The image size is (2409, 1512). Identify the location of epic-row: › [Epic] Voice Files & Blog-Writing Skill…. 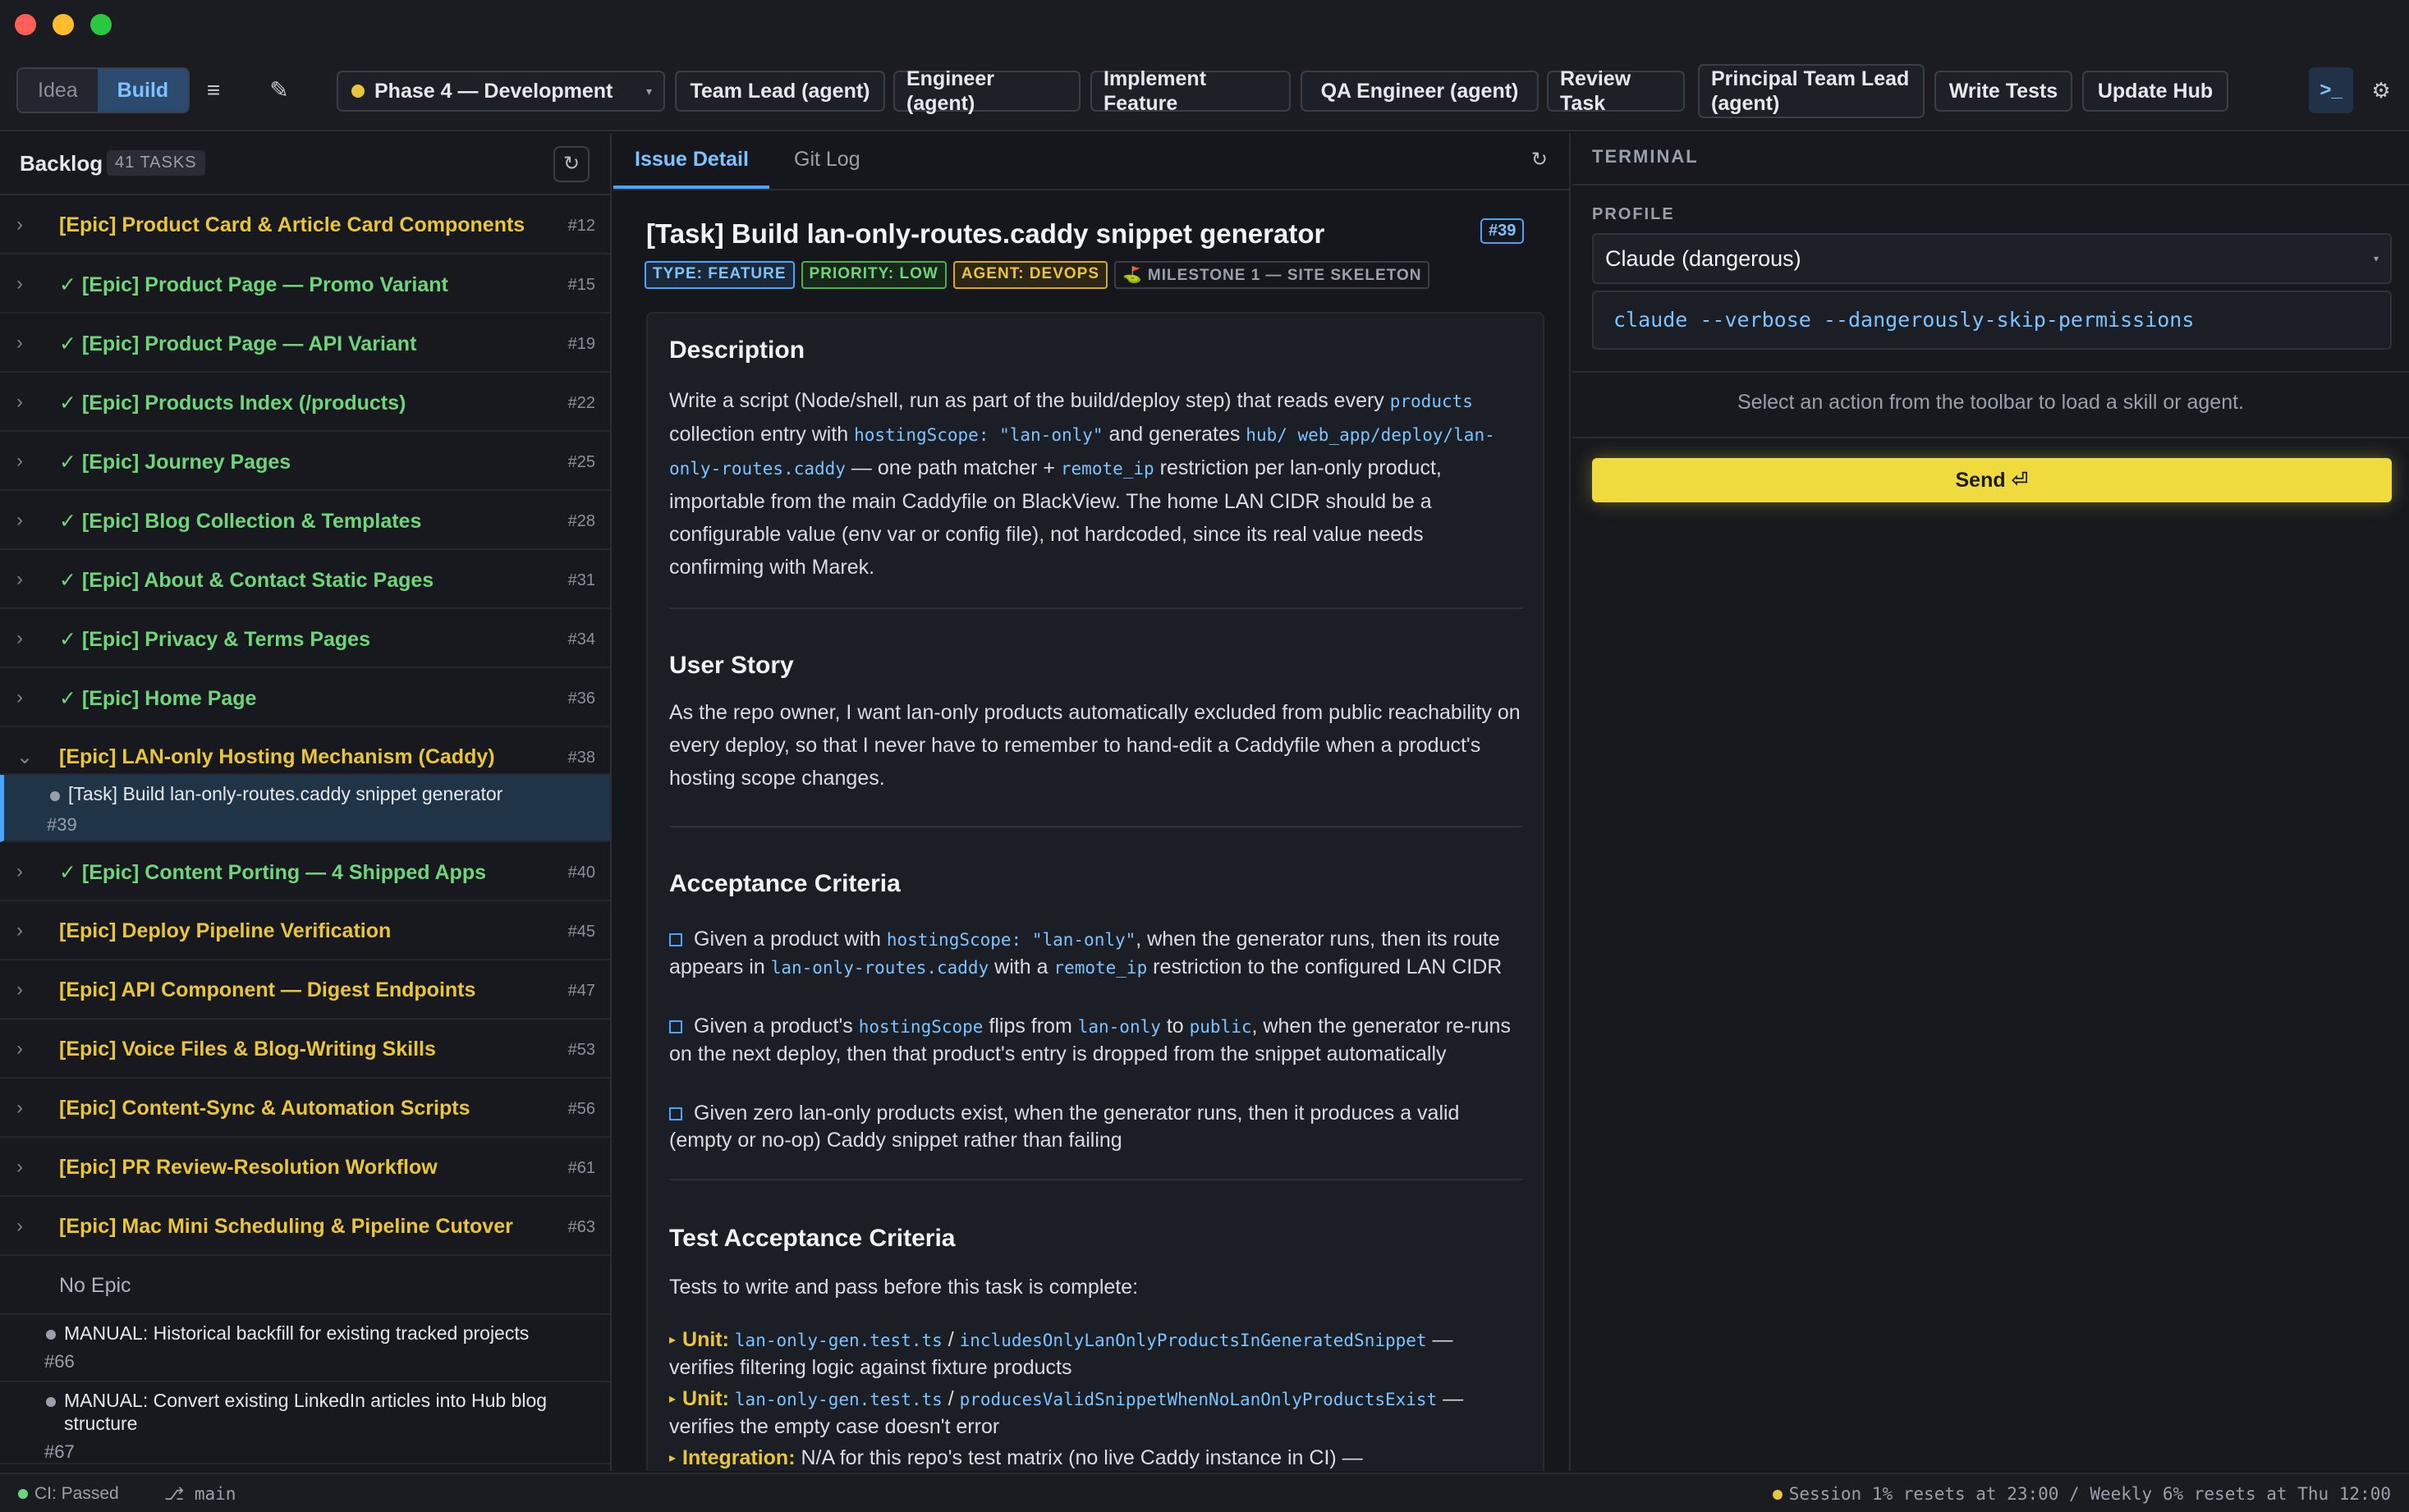
(305, 1049).